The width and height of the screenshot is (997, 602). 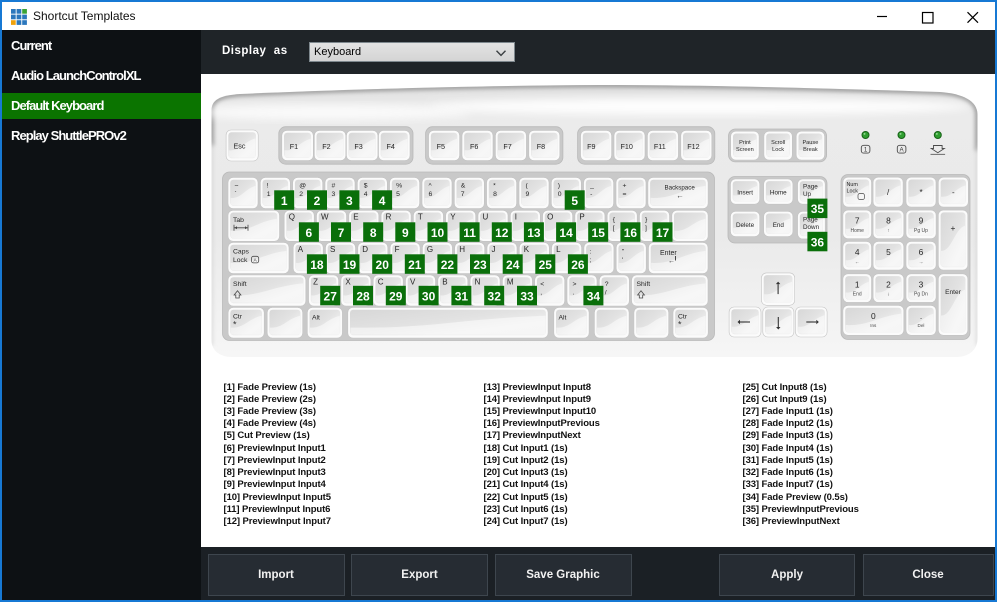 I want to click on svg-text: 32, so click(x=495, y=296).